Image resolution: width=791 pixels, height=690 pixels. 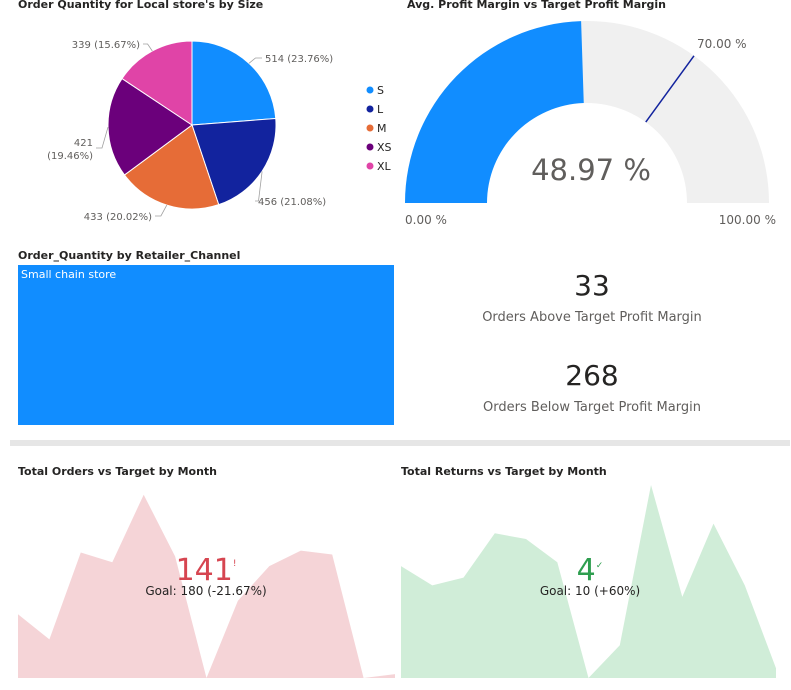 What do you see at coordinates (722, 44) in the screenshot?
I see `gauge-target-label: 70.00 %` at bounding box center [722, 44].